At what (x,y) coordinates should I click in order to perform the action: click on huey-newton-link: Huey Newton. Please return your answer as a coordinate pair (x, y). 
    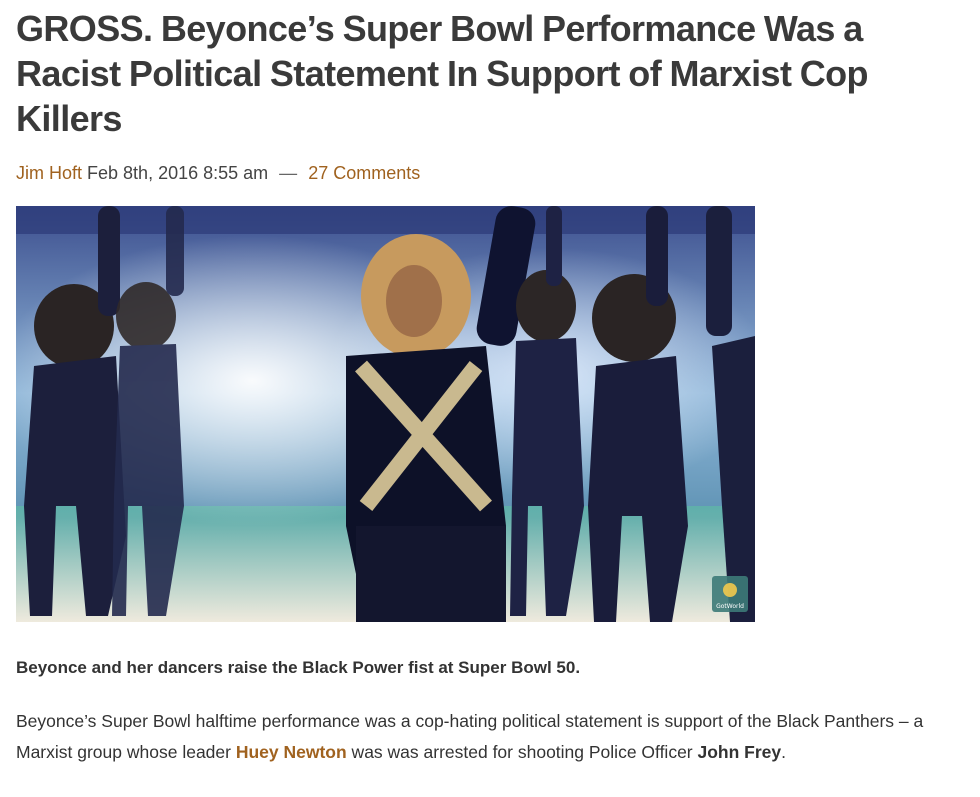
    Looking at the image, I should click on (291, 752).